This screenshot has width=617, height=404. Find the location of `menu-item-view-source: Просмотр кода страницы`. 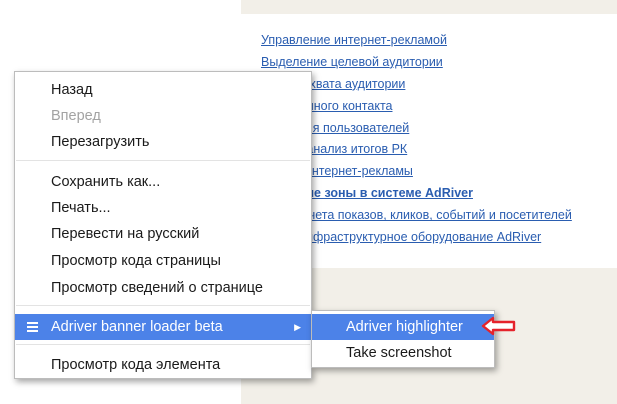

menu-item-view-source: Просмотр кода страницы is located at coordinates (163, 261).